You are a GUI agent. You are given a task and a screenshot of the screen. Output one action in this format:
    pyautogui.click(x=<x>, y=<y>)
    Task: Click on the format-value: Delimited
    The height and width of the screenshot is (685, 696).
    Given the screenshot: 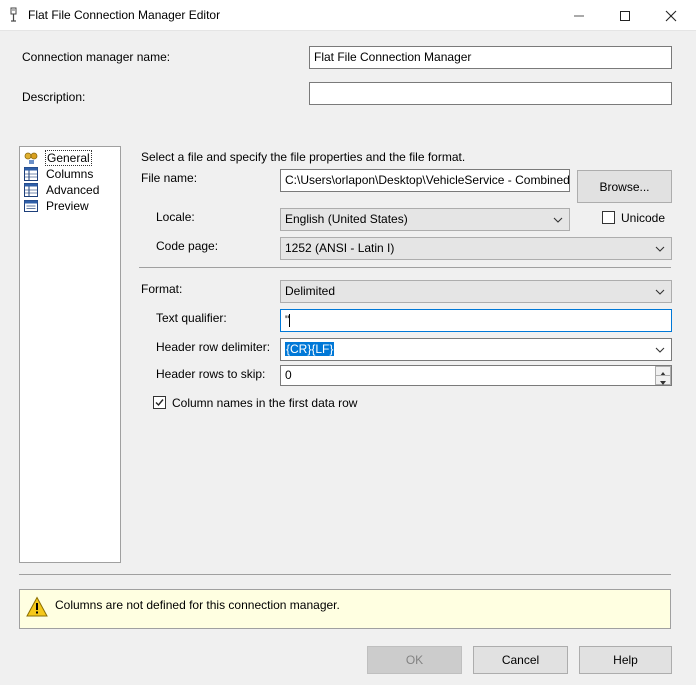 What is the action you would take?
    pyautogui.click(x=310, y=291)
    